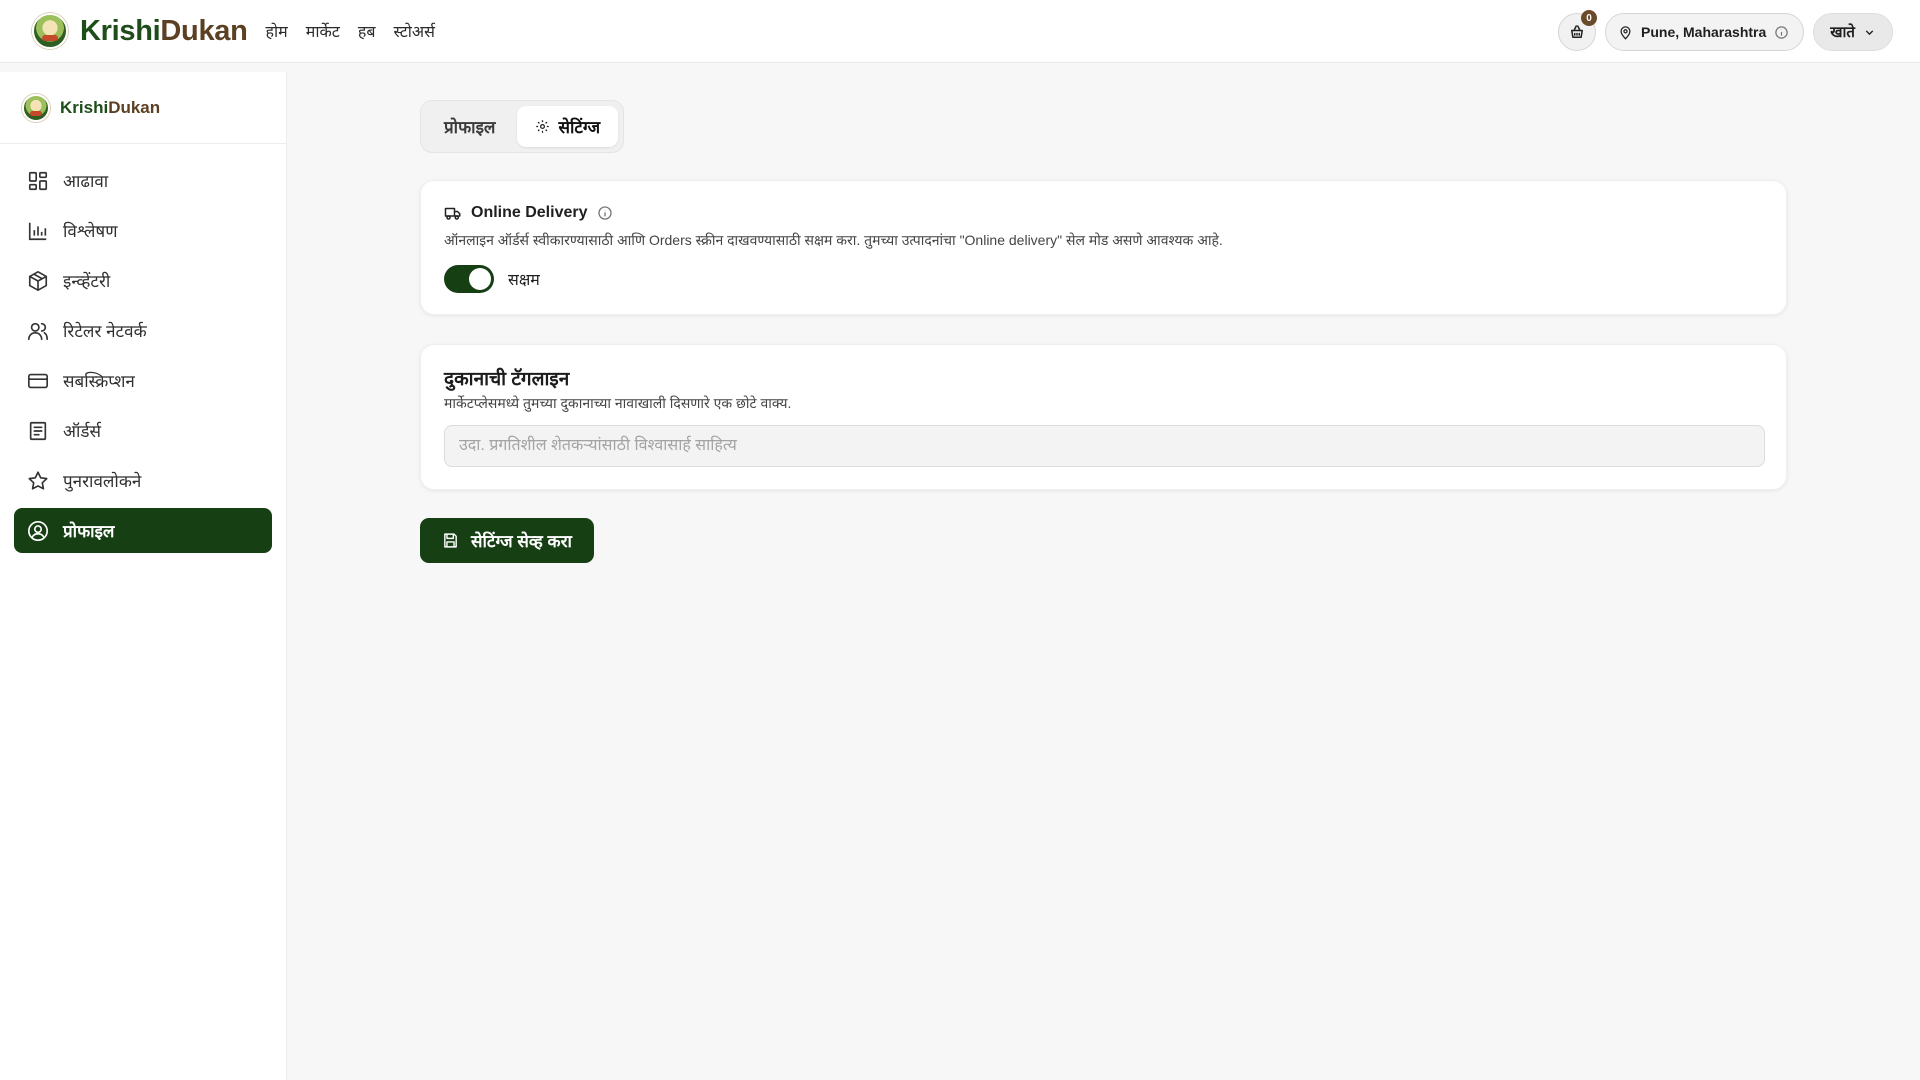  What do you see at coordinates (164, 30) in the screenshot?
I see `brand-name: KrishiDukan` at bounding box center [164, 30].